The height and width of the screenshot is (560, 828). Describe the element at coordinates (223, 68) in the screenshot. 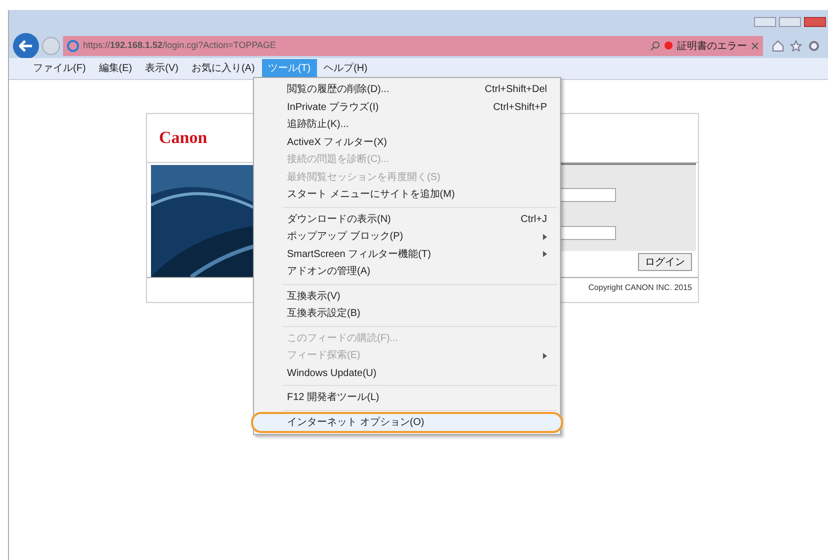

I see `menu-bar-item: お気に入り(A)` at that location.